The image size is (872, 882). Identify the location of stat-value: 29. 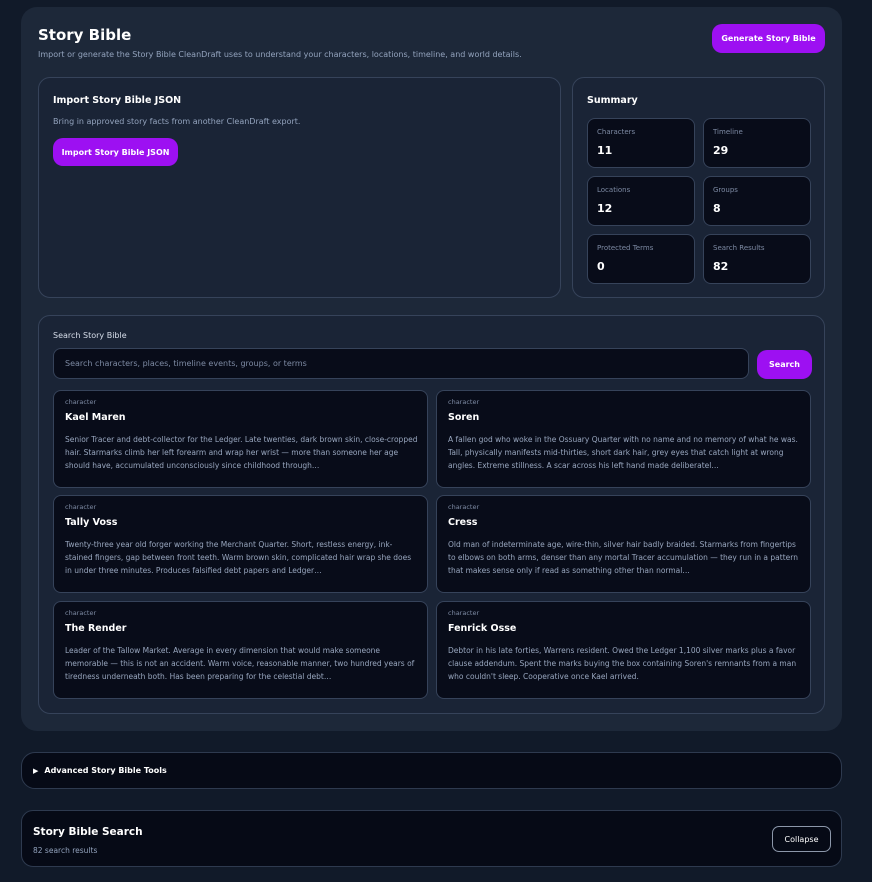
(721, 150).